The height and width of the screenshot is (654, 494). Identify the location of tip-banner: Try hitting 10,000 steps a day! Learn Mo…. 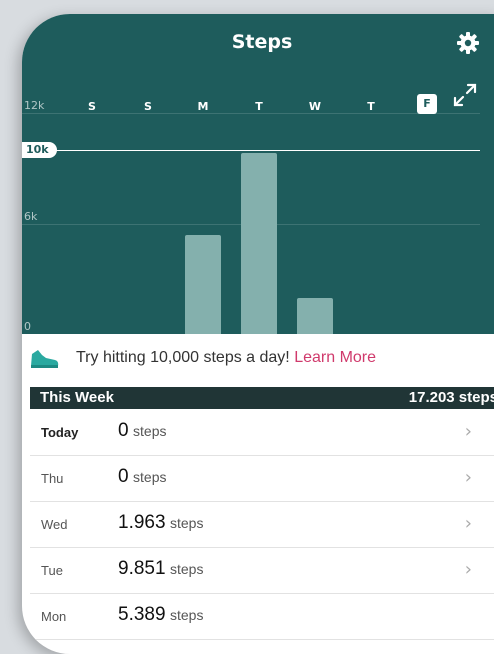
(258, 359).